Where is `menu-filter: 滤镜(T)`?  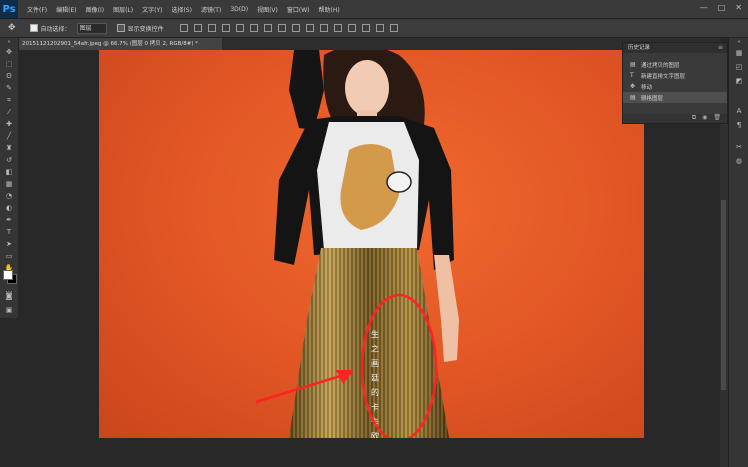
menu-filter: 滤镜(T) is located at coordinates (211, 9).